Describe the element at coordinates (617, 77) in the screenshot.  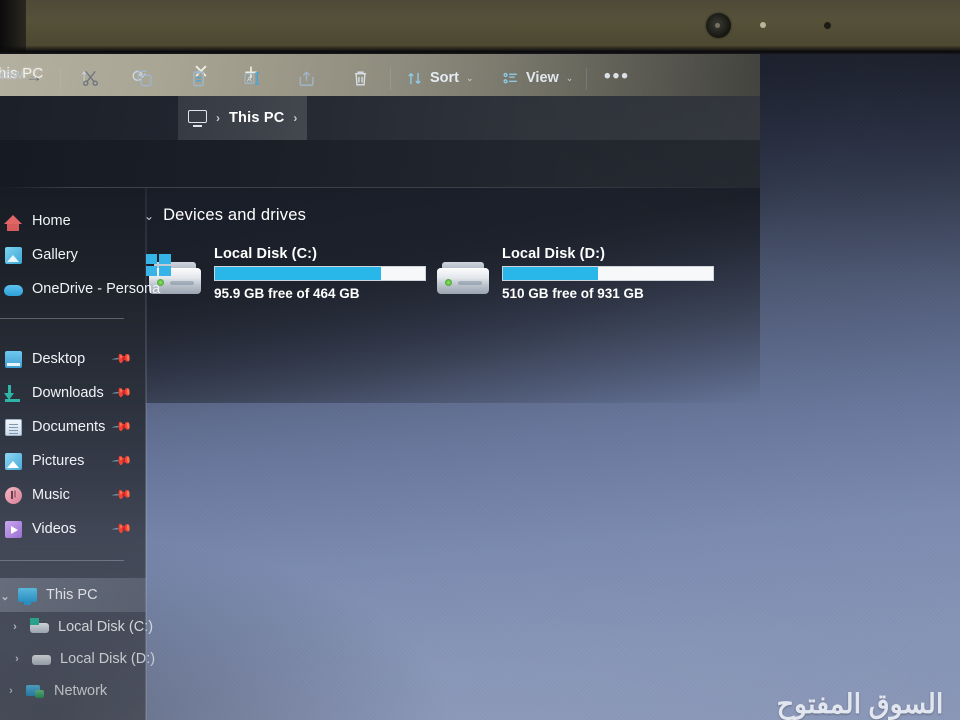
I see `overflow-menu-button: •••` at that location.